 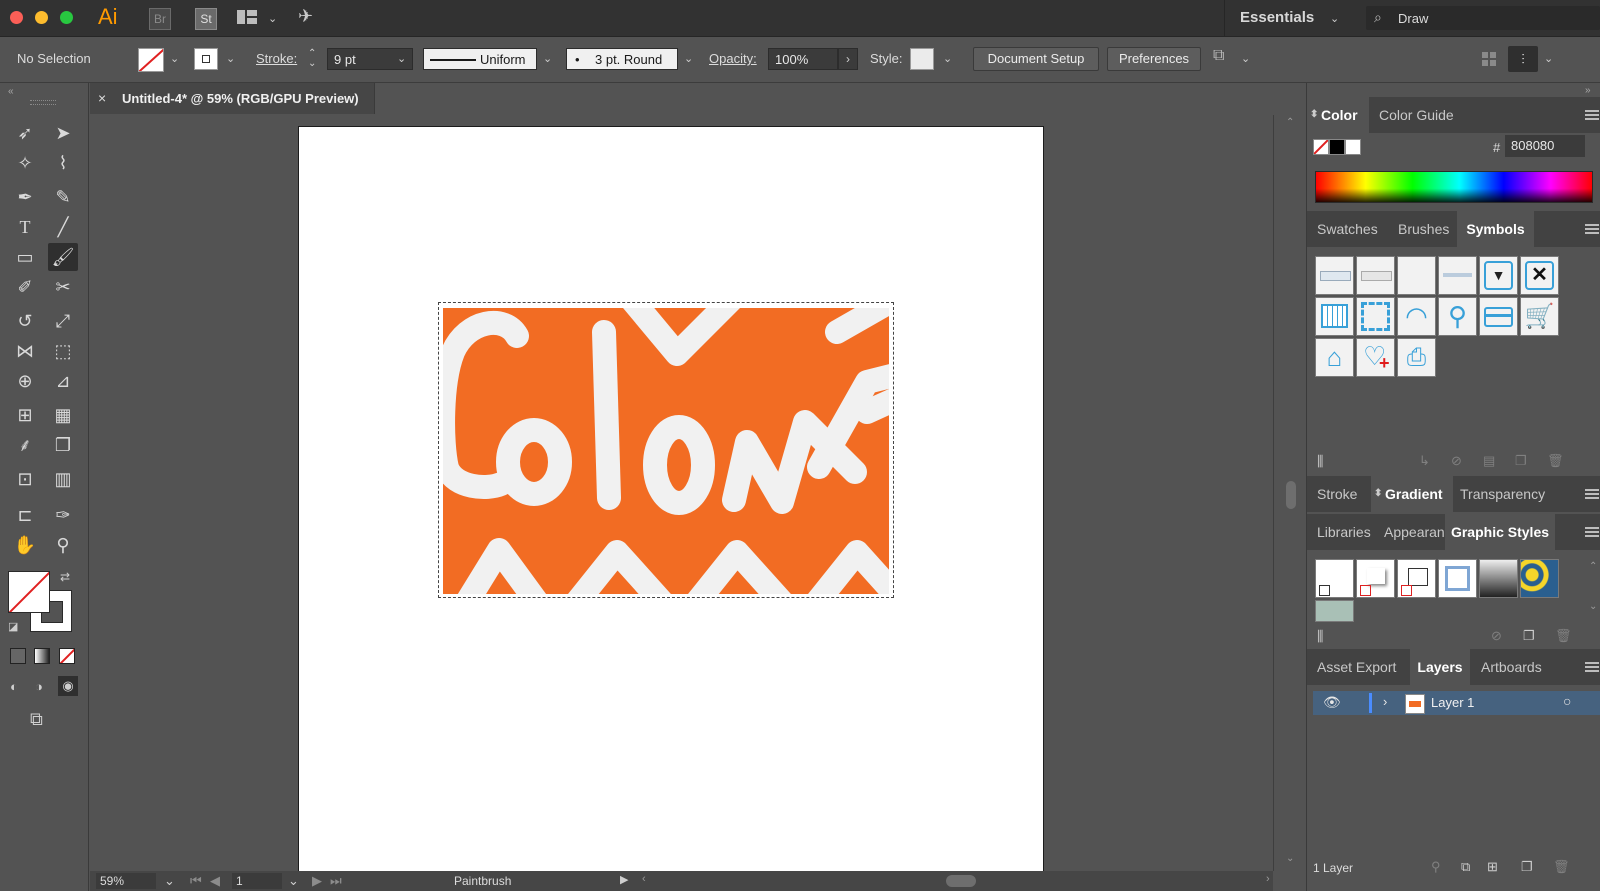 What do you see at coordinates (25, 163) in the screenshot?
I see `magic-wand-tool-icon: ✧` at bounding box center [25, 163].